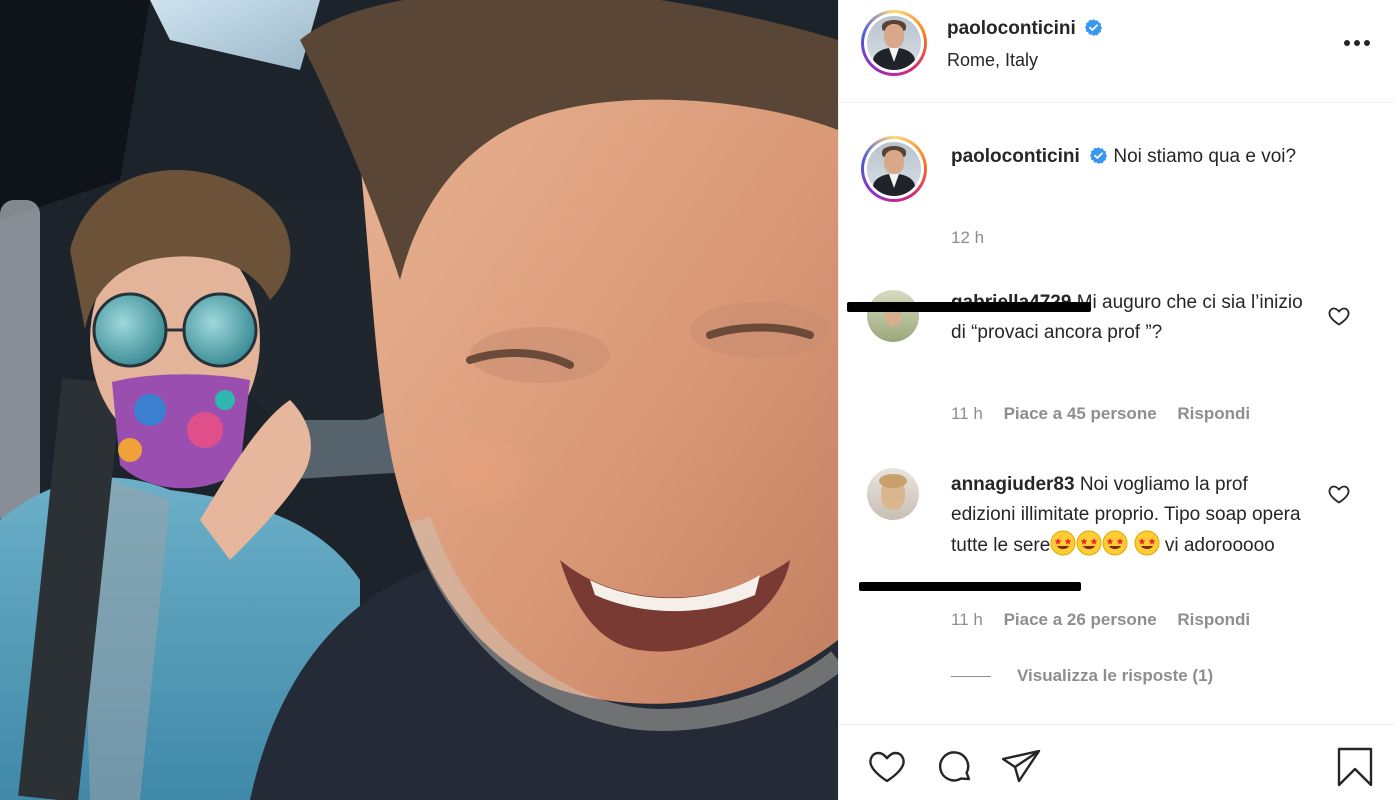 The height and width of the screenshot is (800, 1394). I want to click on view-replies-label: Visualizza le risposte (1), so click(1115, 675).